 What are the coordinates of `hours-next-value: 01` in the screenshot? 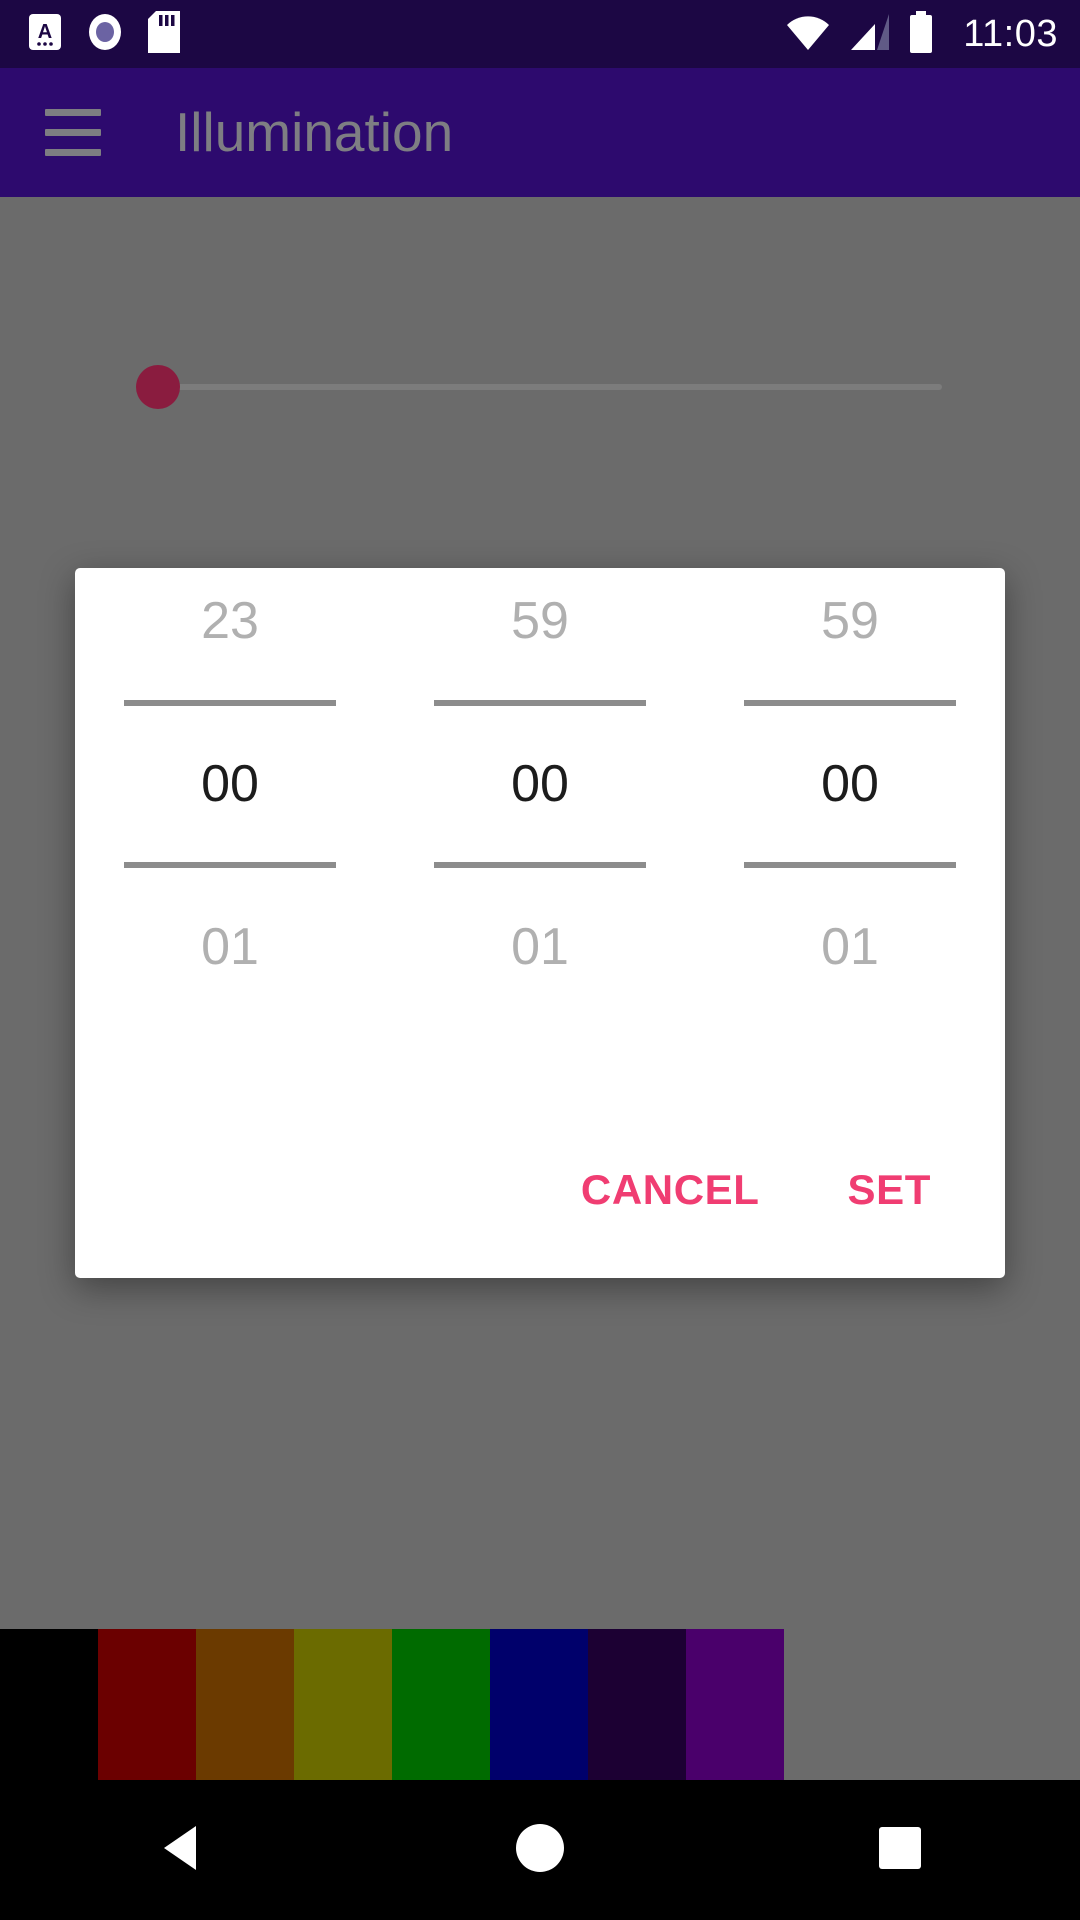 It's located at (230, 947).